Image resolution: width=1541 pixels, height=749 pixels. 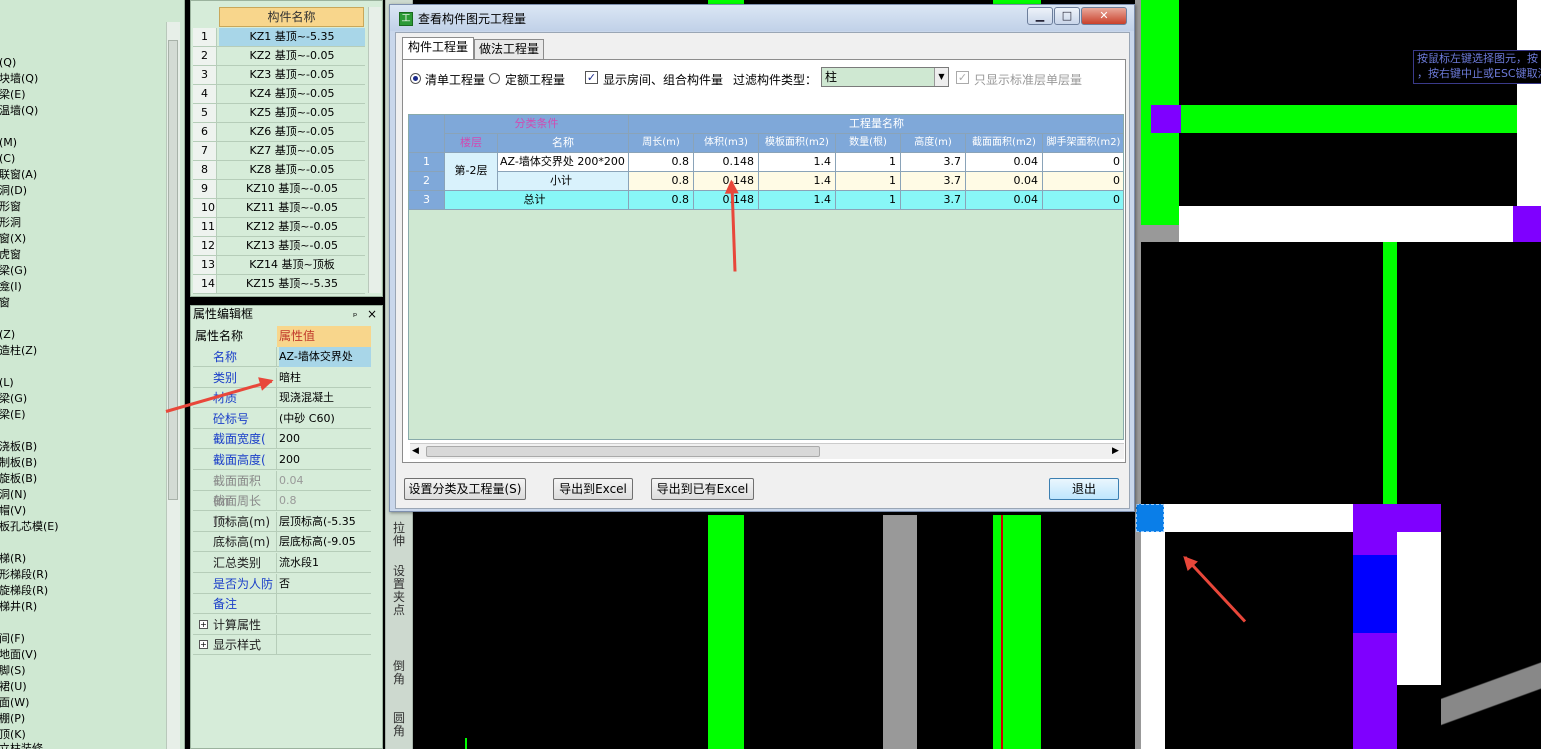 What do you see at coordinates (13, 671) in the screenshot?
I see `tree-item: 踢脚(S)` at bounding box center [13, 671].